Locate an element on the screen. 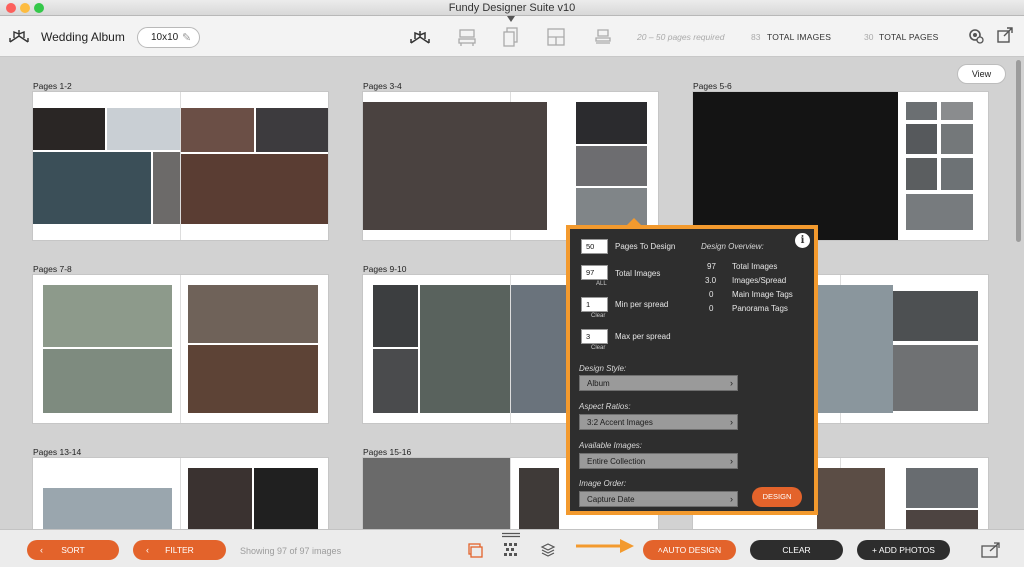 Image resolution: width=1024 pixels, height=567 pixels. filter-label: FILTER is located at coordinates (179, 550).